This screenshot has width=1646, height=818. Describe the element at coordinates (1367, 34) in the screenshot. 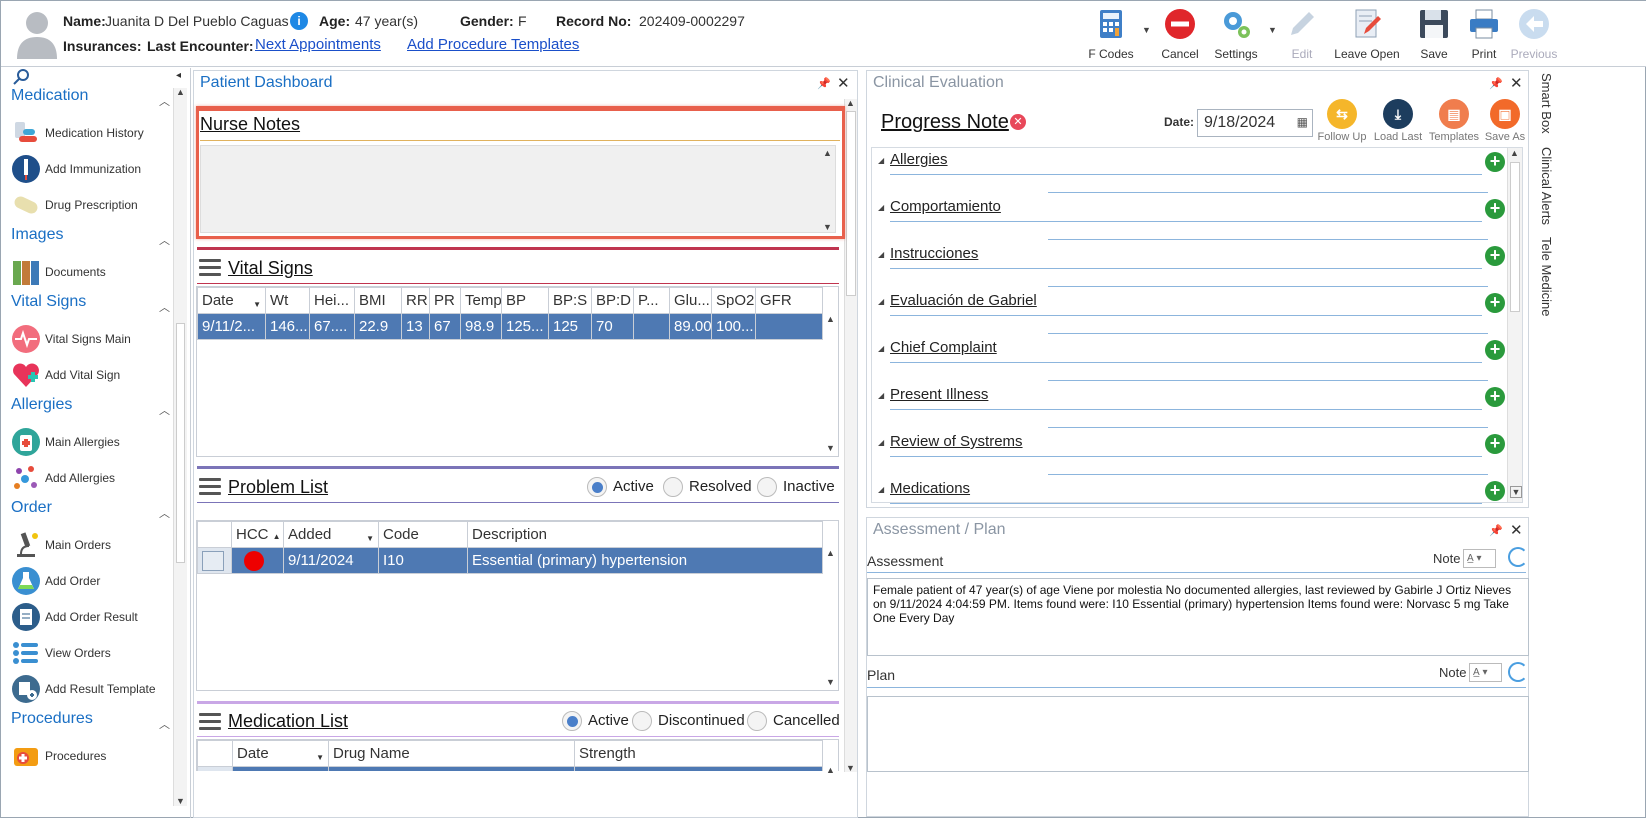

I see `leave-open-button: Leave Open` at that location.